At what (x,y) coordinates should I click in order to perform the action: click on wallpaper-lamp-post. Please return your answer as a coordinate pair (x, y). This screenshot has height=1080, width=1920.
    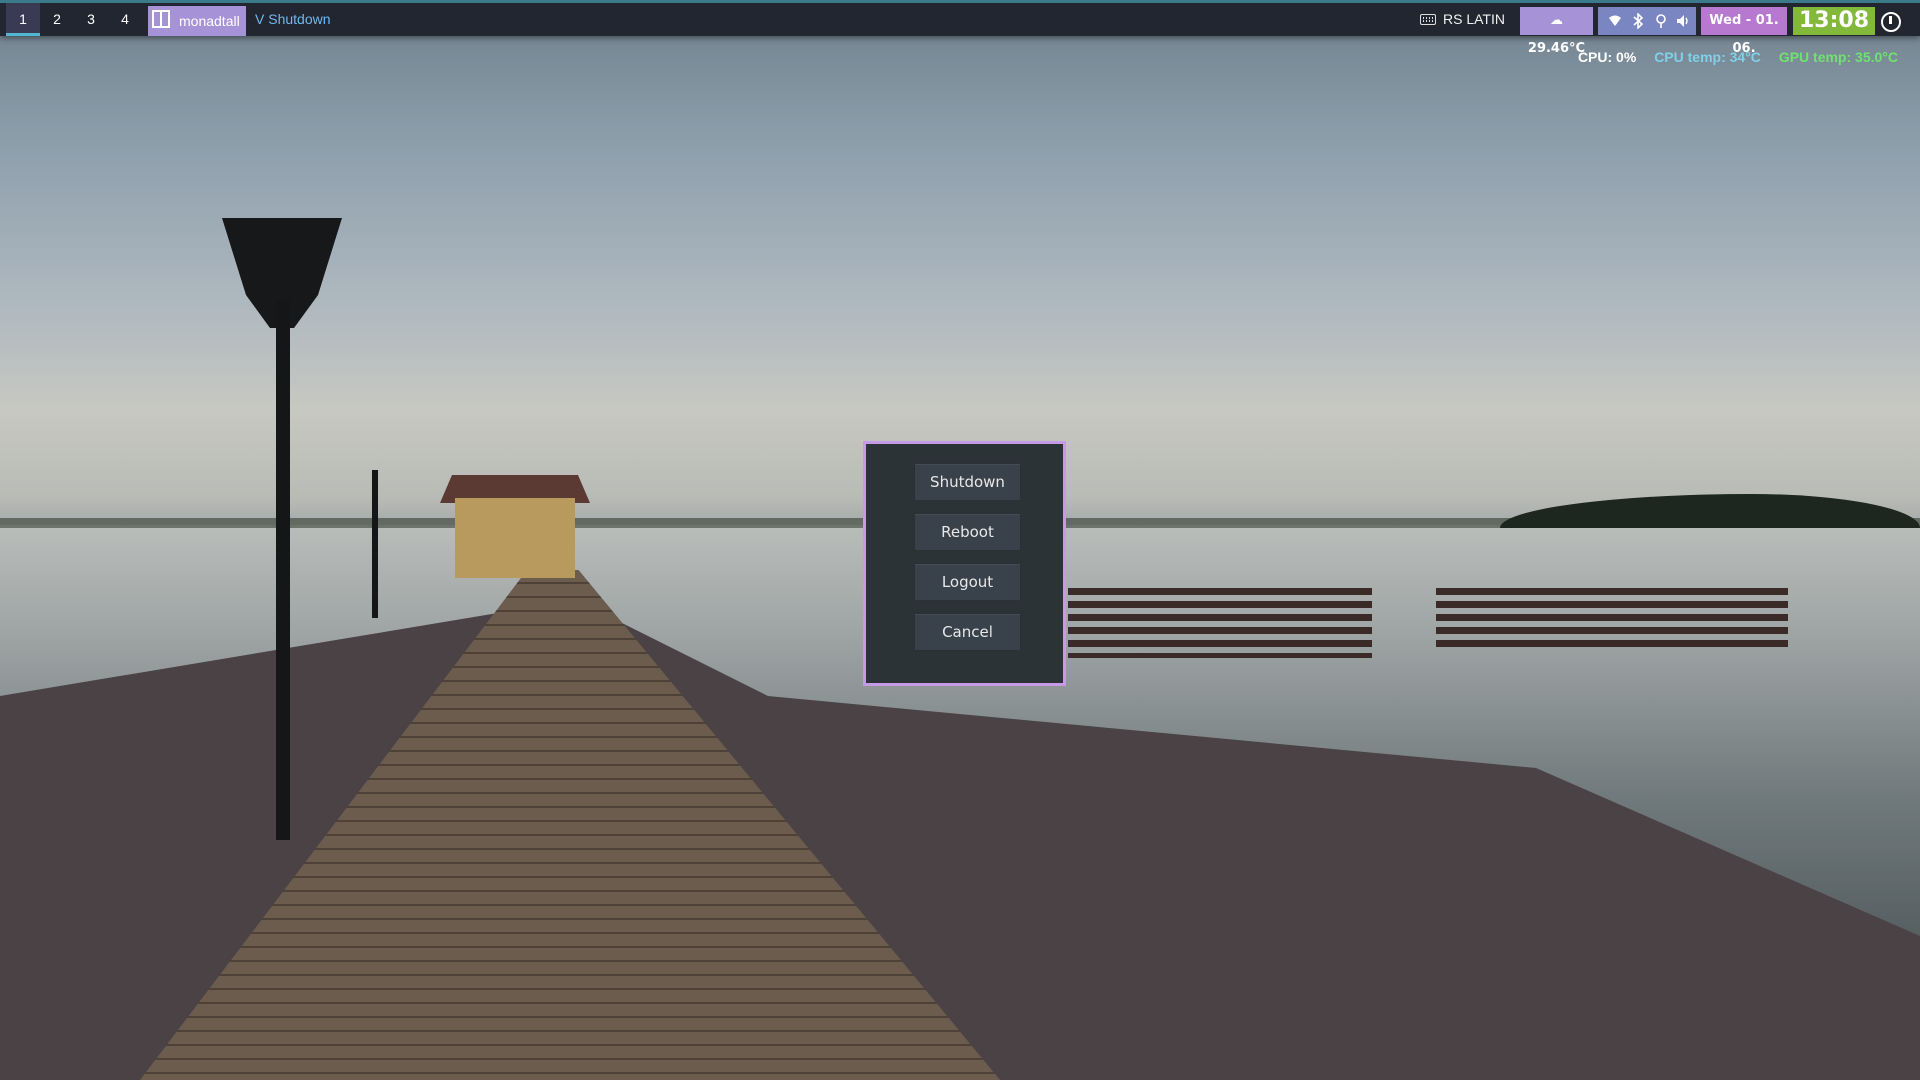
    Looking at the image, I should click on (283, 570).